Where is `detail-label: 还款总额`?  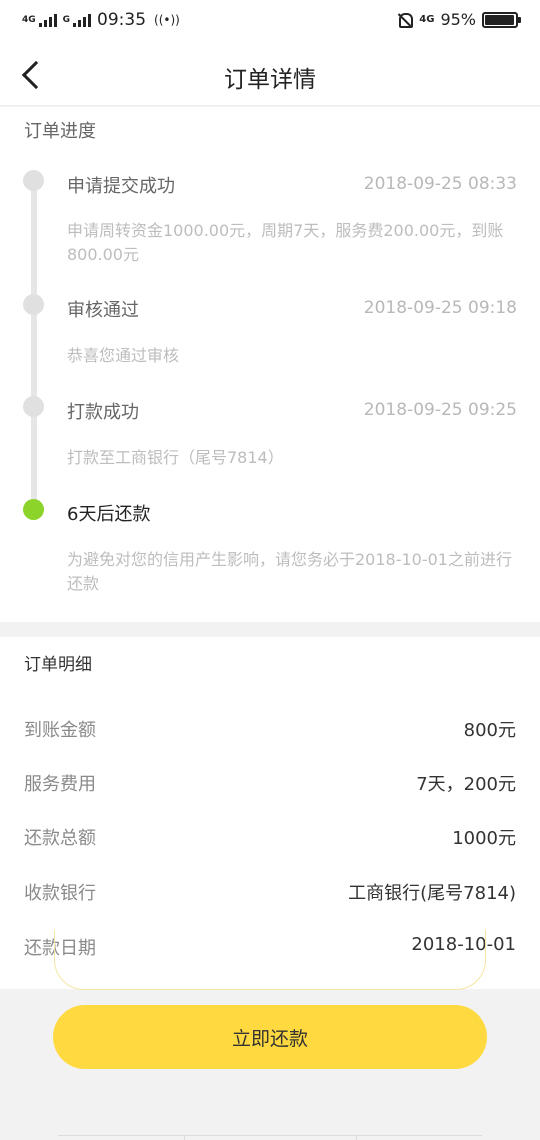
detail-label: 还款总额 is located at coordinates (60, 838).